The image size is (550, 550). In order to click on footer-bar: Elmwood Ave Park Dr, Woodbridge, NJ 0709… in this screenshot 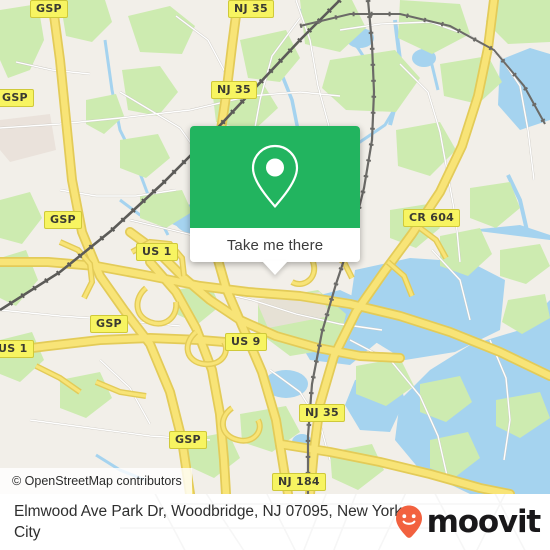, I will do `click(275, 522)`.